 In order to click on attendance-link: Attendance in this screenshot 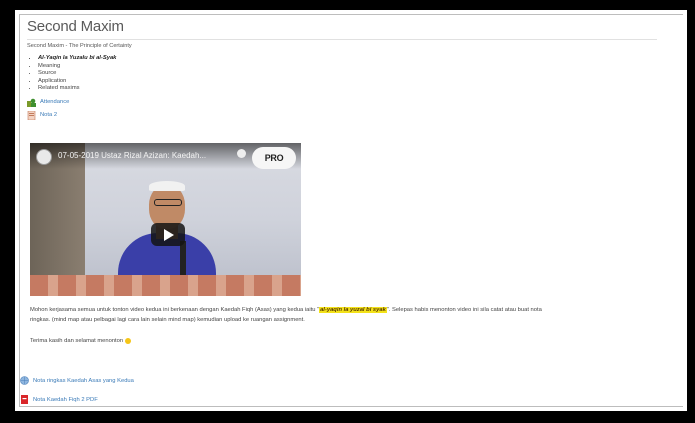, I will do `click(357, 102)`.